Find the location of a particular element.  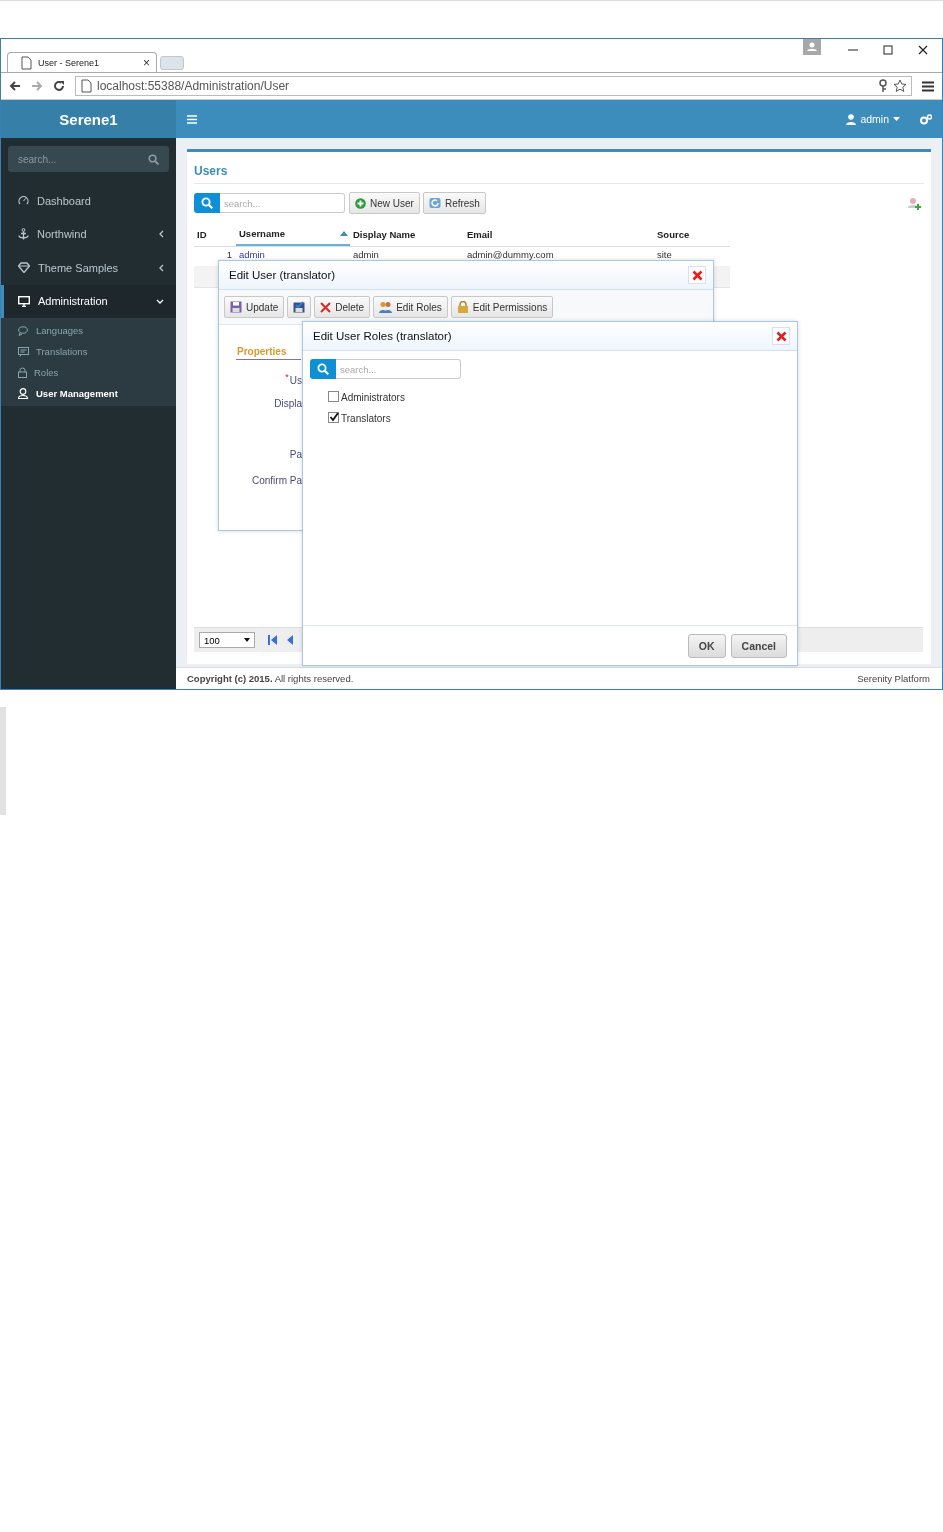

floppy-check-icon is located at coordinates (299, 307).